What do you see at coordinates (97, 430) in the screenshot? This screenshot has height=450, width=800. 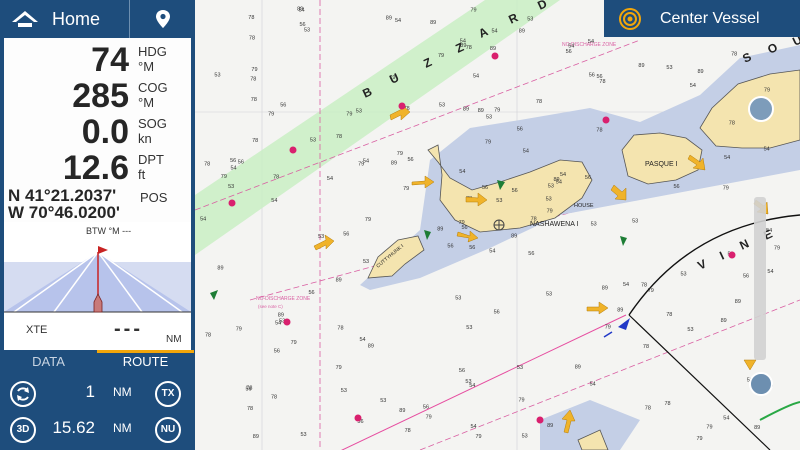 I see `route-row-distance: 3D 15.62 NM NU` at bounding box center [97, 430].